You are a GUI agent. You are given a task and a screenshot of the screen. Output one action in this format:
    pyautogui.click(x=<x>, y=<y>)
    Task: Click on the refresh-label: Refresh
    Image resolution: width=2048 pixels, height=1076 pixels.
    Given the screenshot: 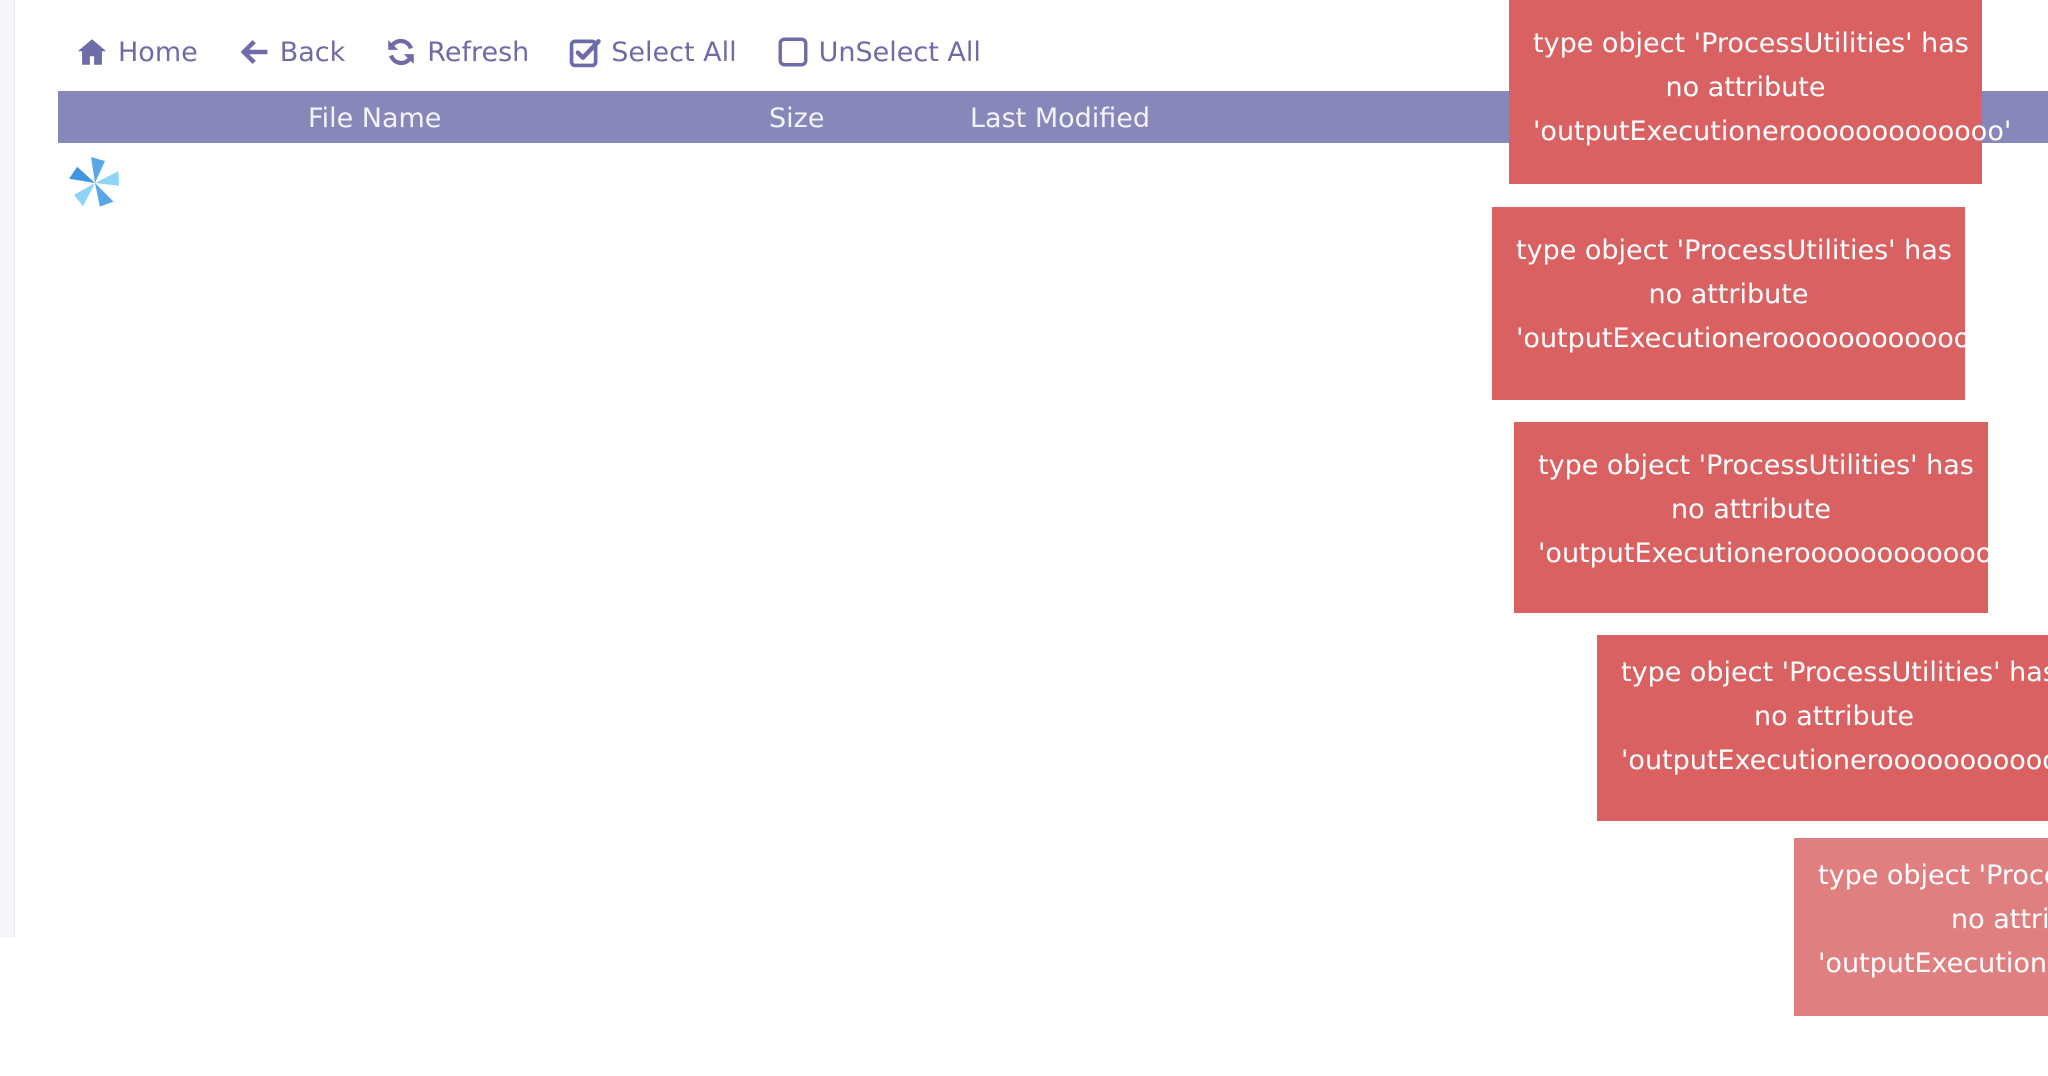 What is the action you would take?
    pyautogui.click(x=478, y=52)
    